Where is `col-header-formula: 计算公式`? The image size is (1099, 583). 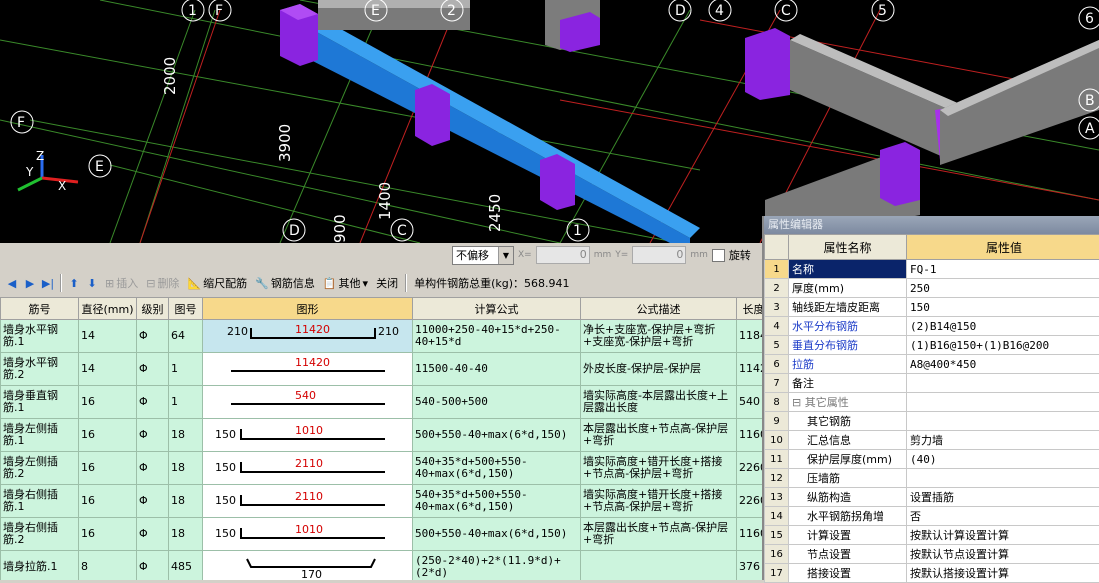
col-header-formula: 计算公式 is located at coordinates (497, 309).